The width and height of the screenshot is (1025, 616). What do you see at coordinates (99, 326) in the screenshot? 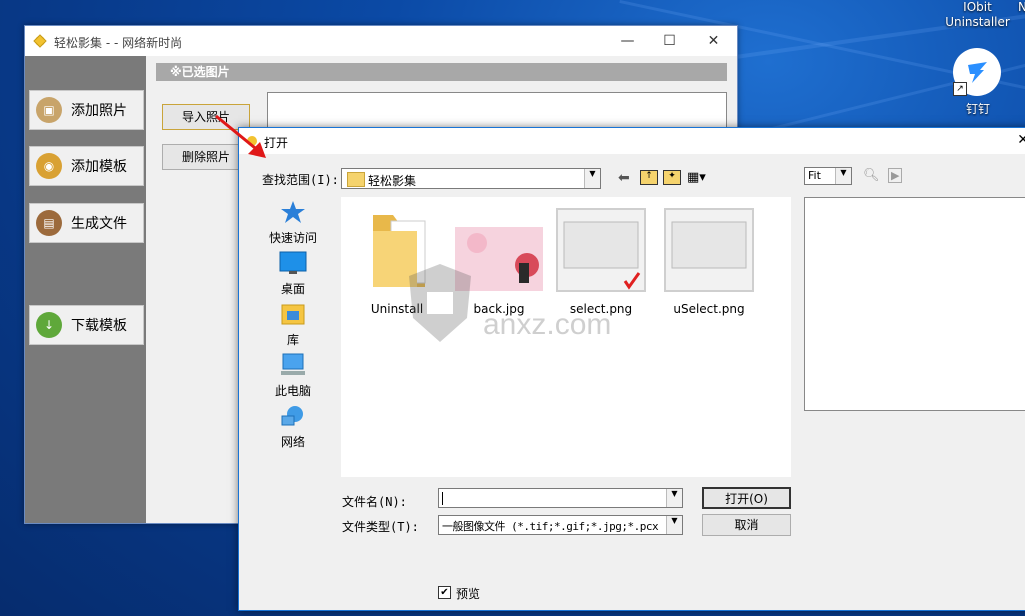
I see `nav-download-template-label: 下载模板` at bounding box center [99, 326].